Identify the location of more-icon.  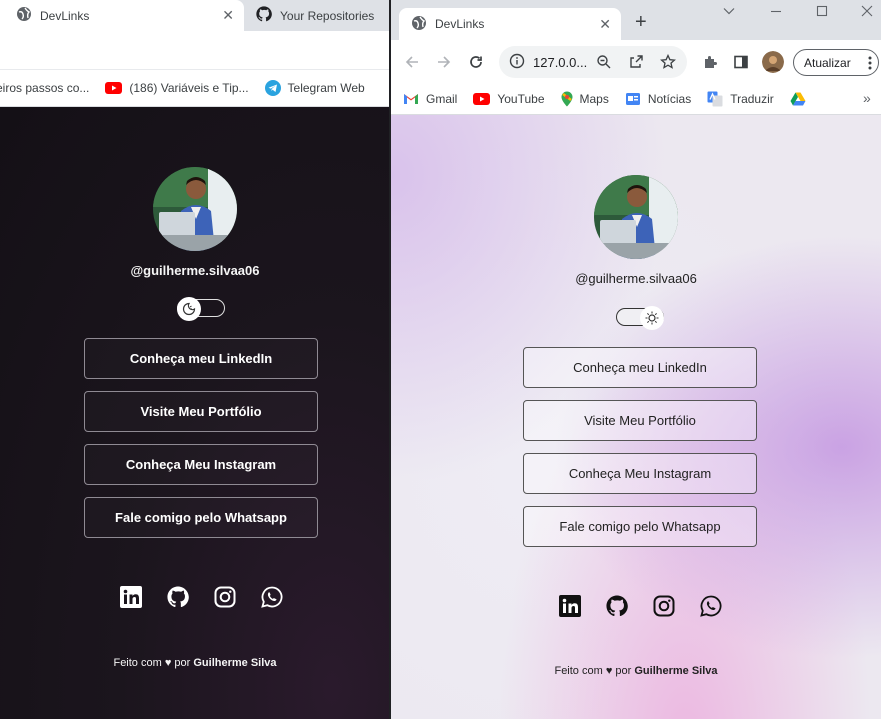
(870, 64).